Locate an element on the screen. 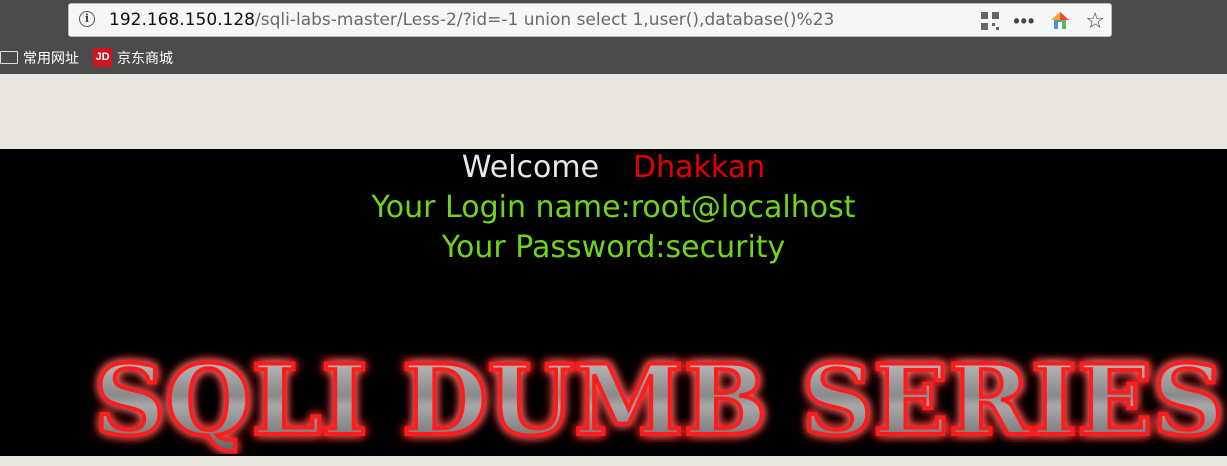  welcome-message: Welcome Dhakkan is located at coordinates (613, 168).